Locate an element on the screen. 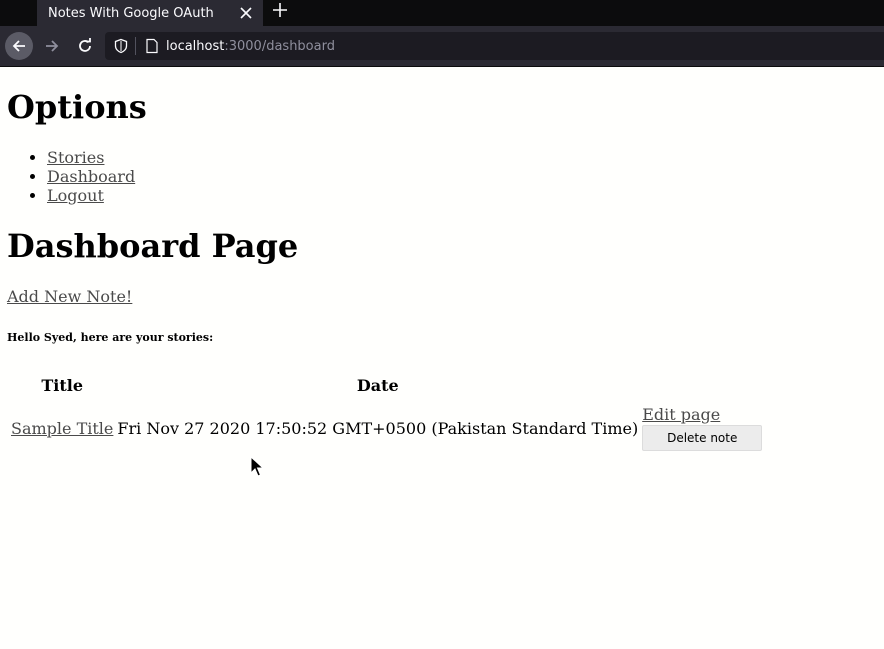 This screenshot has height=649, width=884. reload-icon is located at coordinates (85, 45).